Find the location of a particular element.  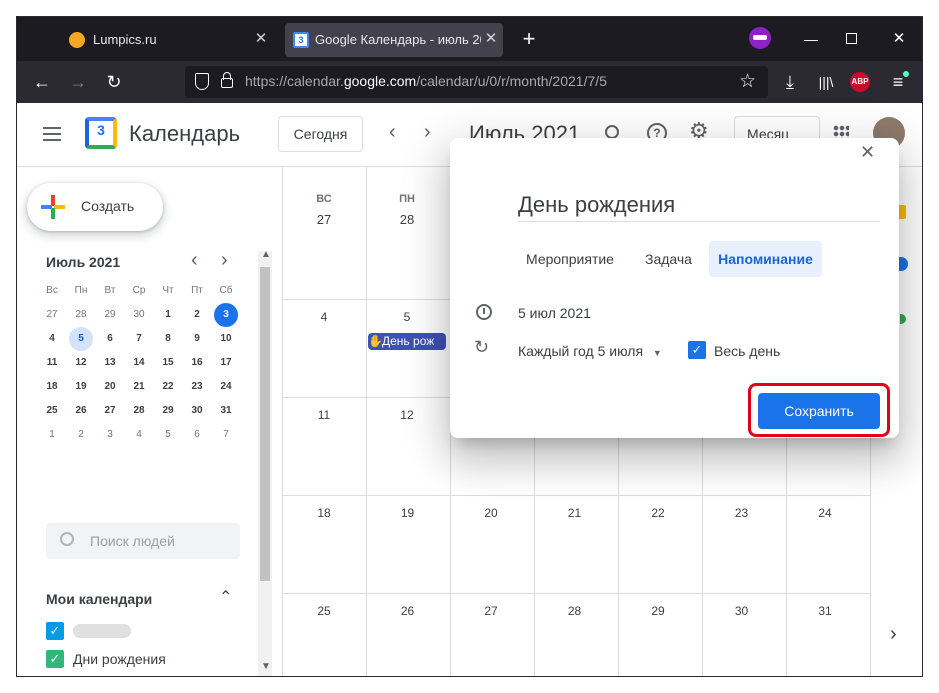

tab-task: Задача is located at coordinates (668, 259).